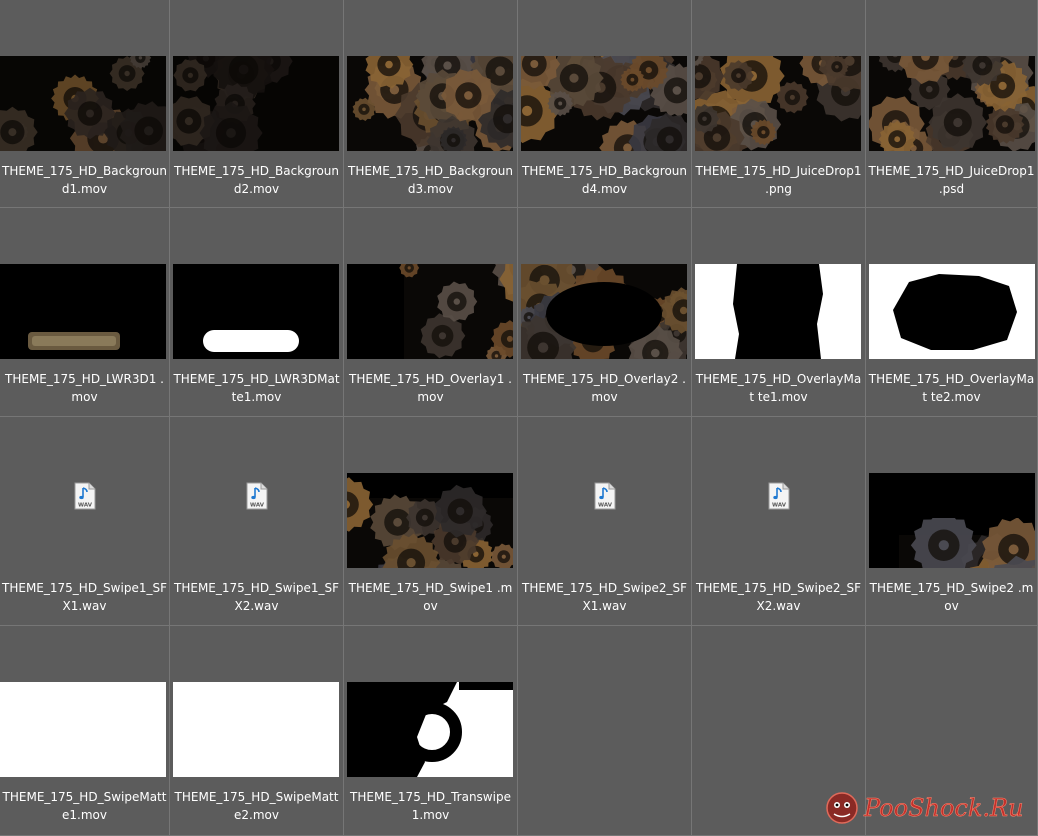  I want to click on file-name-label: THEME_175_HD_Swipe1_SF X1.wav, so click(84, 597).